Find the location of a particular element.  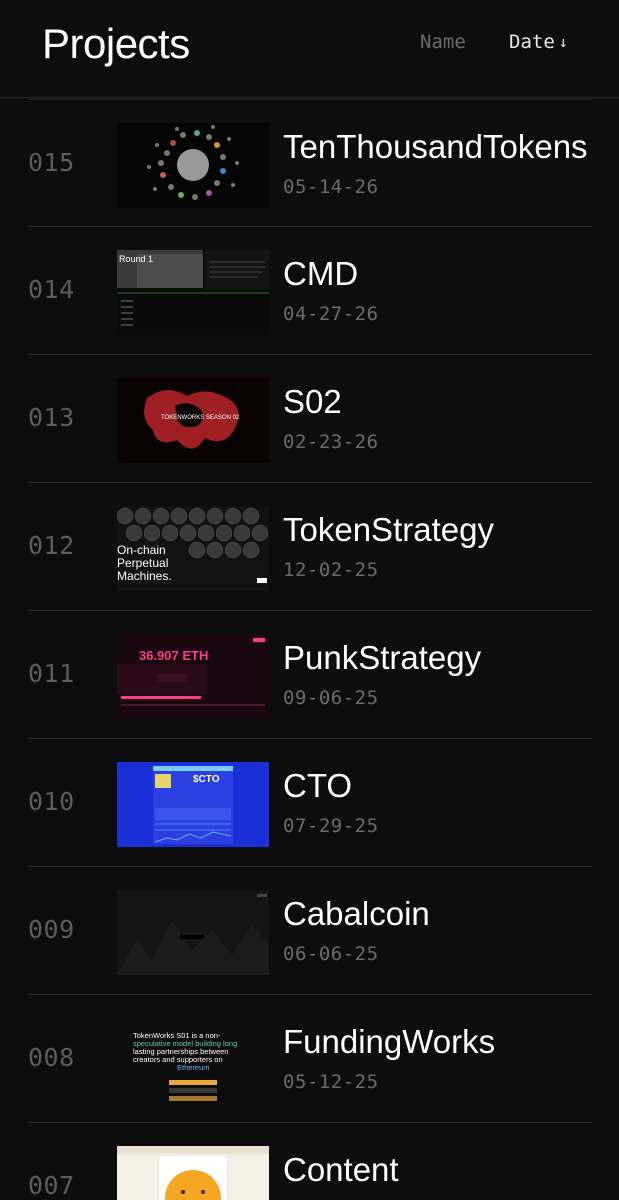

arrow-down-icon: ↓ is located at coordinates (563, 41).